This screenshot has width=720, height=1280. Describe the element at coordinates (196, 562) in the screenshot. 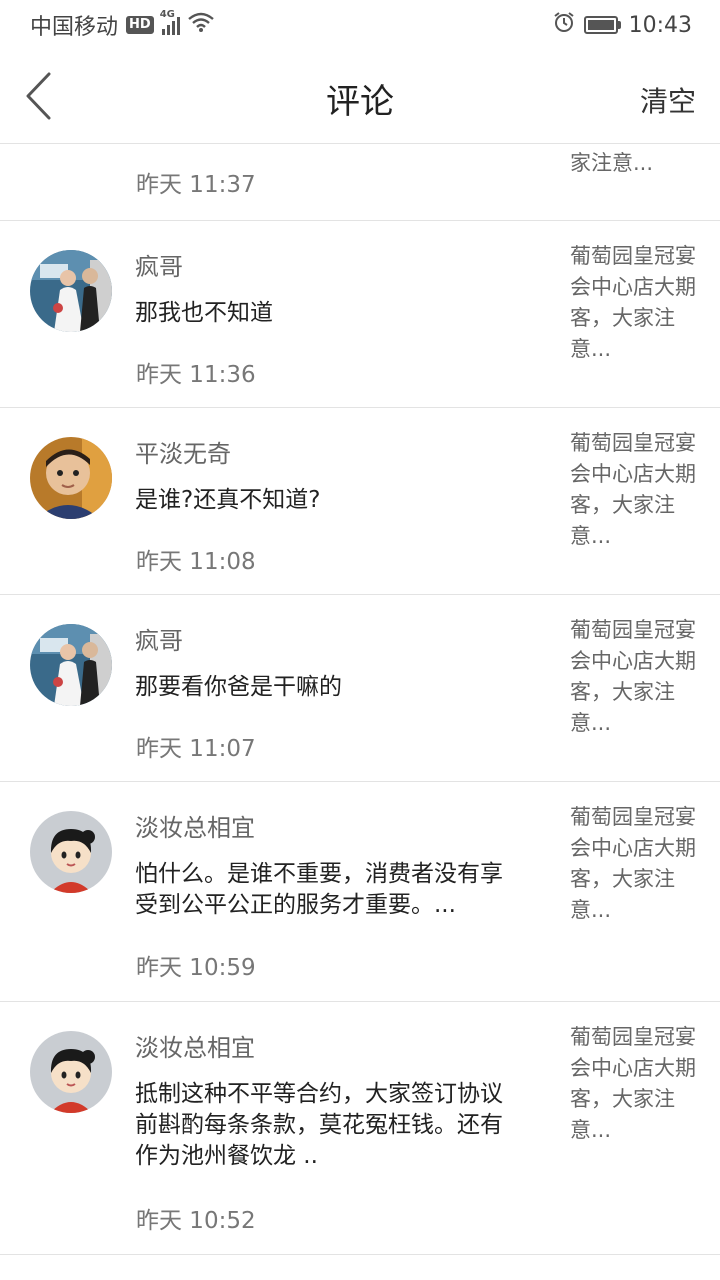

I see `comment-time: 昨天 11:08` at that location.